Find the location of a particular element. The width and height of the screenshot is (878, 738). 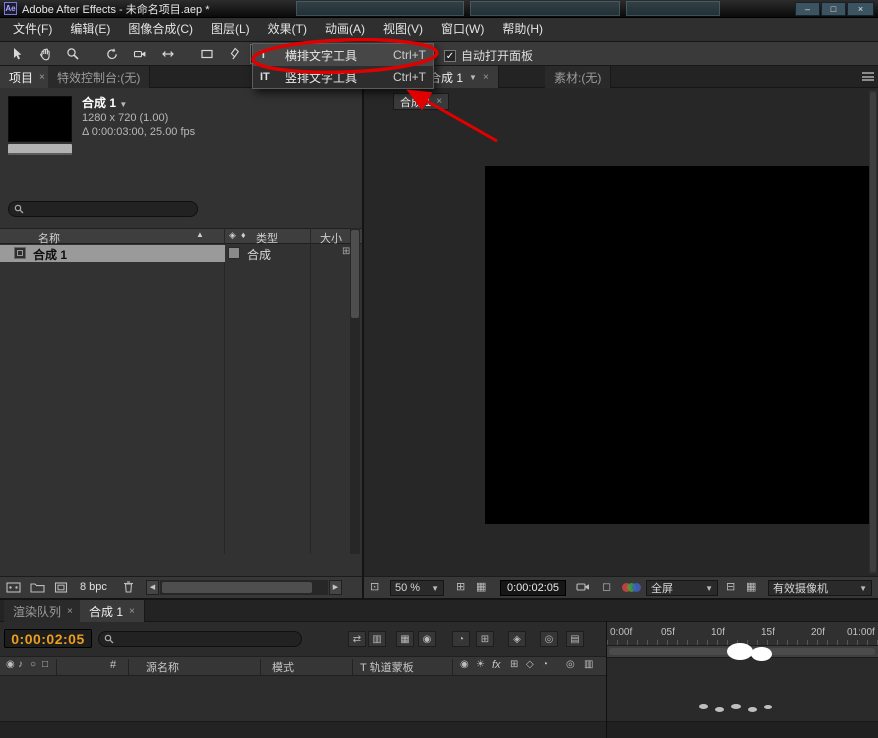

trash-icon is located at coordinates (128, 587).